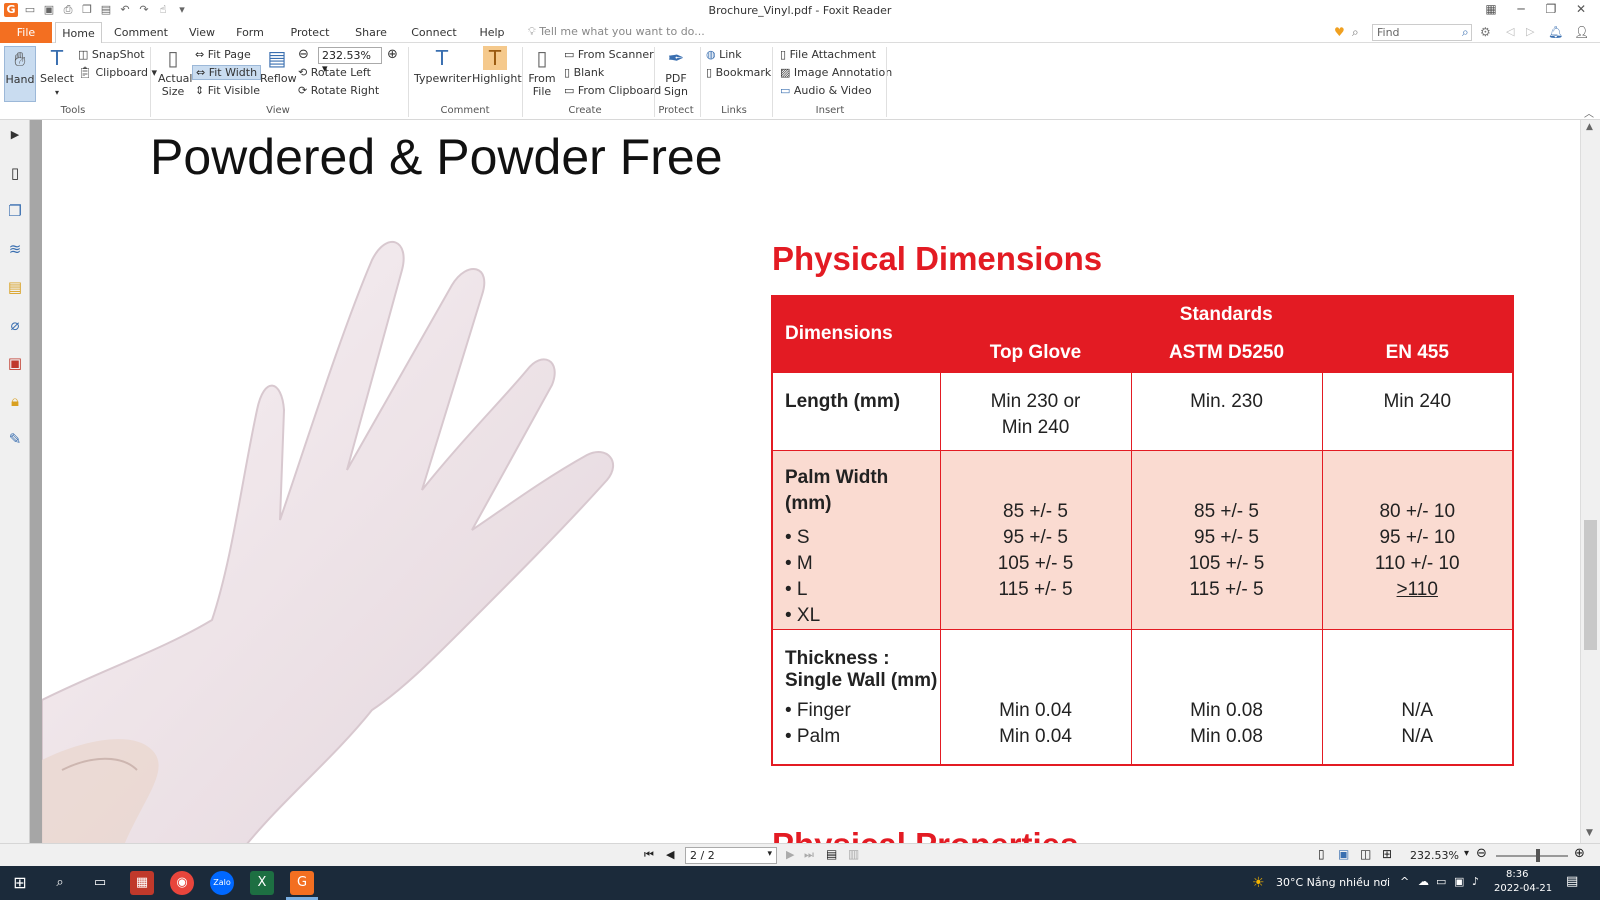 The height and width of the screenshot is (900, 1600). Describe the element at coordinates (1475, 881) in the screenshot. I see `volume-icon: ♪` at that location.